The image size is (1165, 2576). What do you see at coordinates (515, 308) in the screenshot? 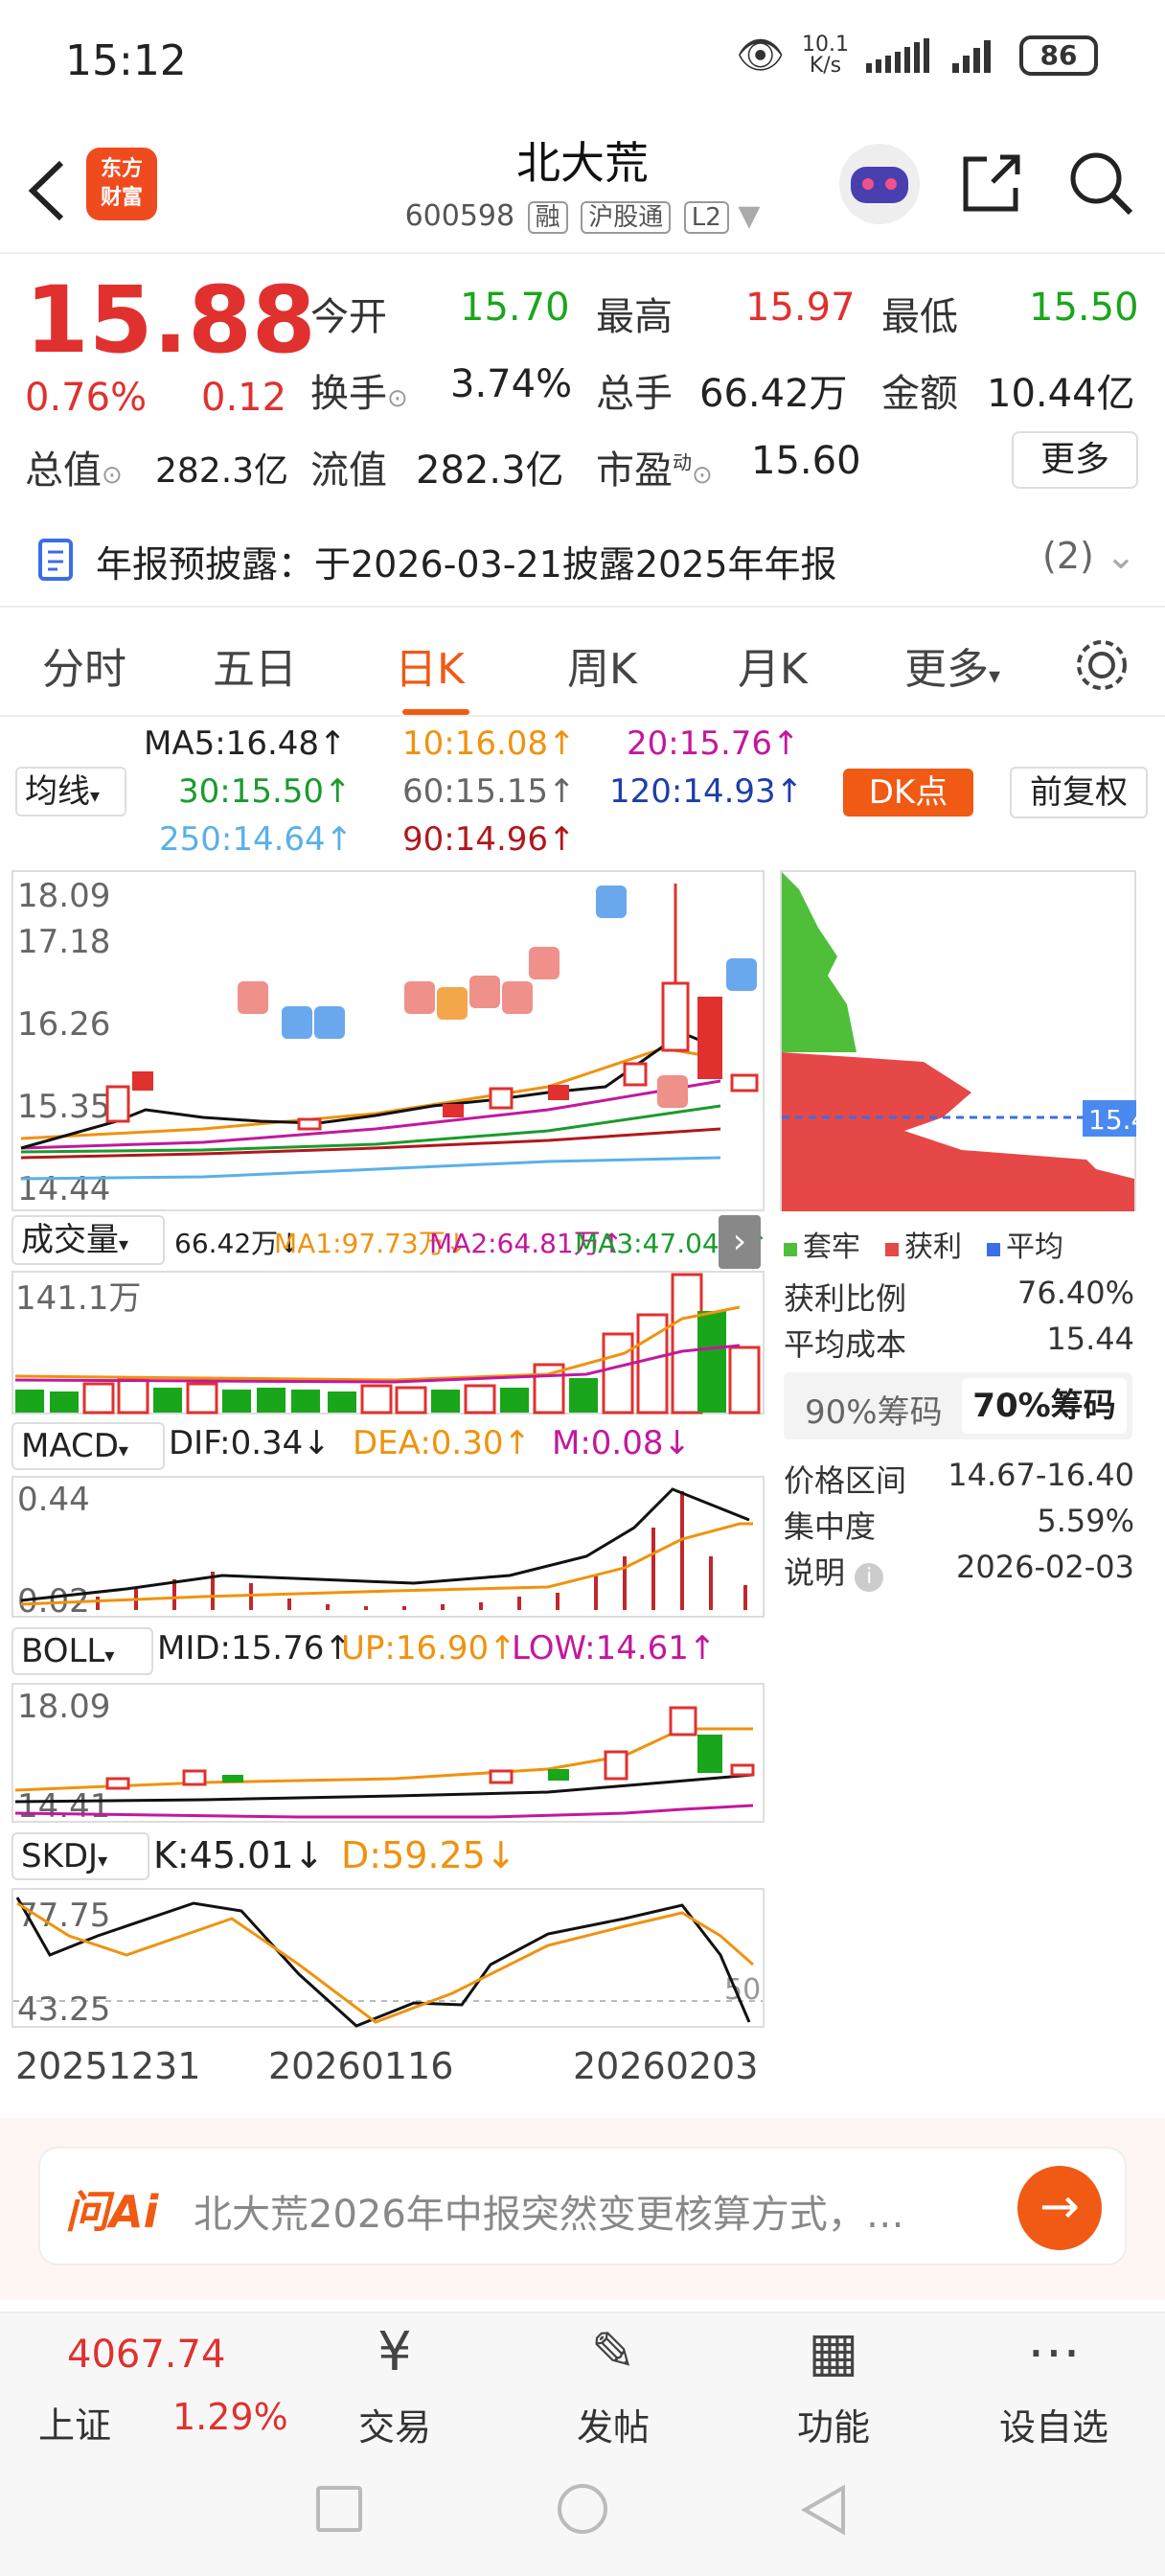
I see `open-value: 15.70` at bounding box center [515, 308].